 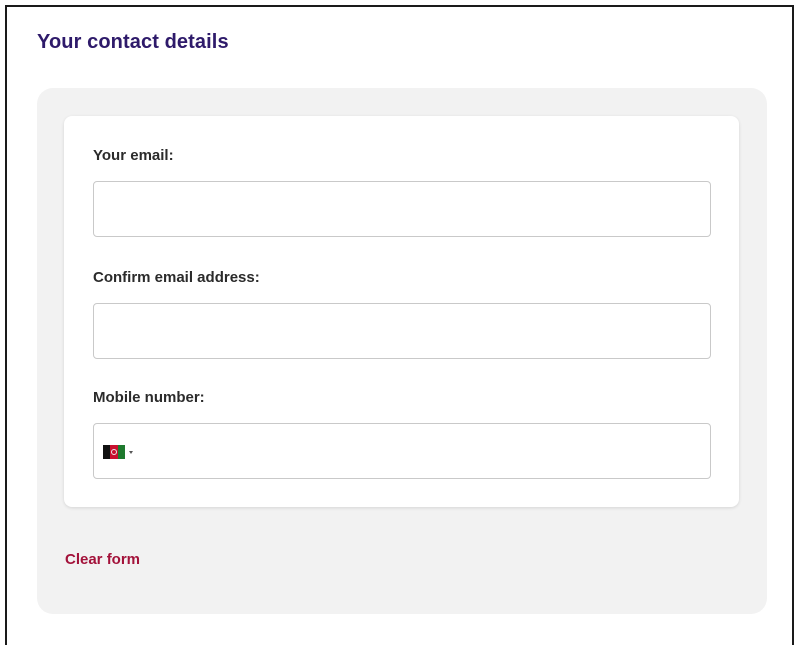 What do you see at coordinates (428, 452) in the screenshot?
I see `mobile-number-input` at bounding box center [428, 452].